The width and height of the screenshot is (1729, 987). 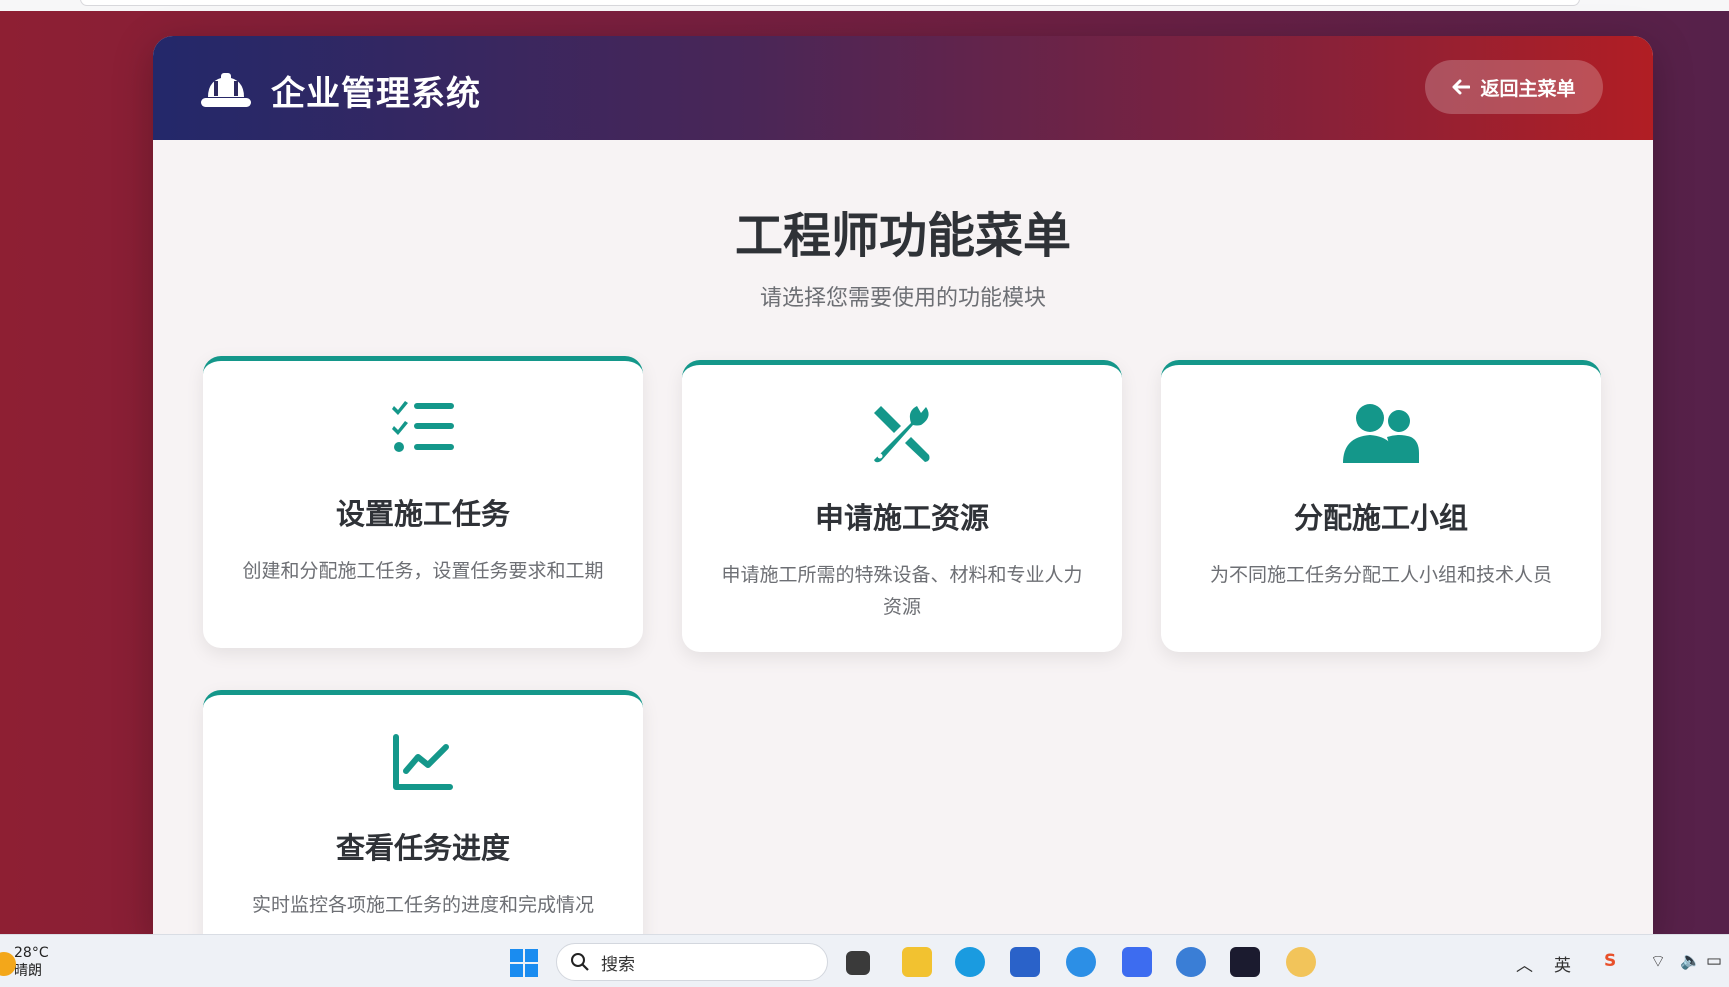 I want to click on task-view-icon, so click(x=858, y=963).